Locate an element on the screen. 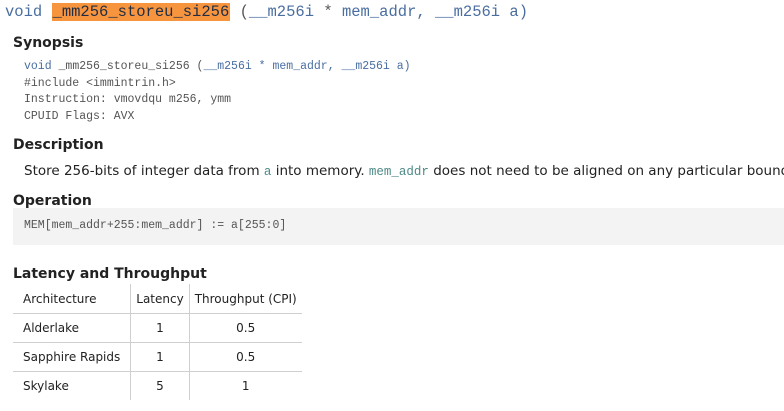  cell-latency: 5 is located at coordinates (160, 385).